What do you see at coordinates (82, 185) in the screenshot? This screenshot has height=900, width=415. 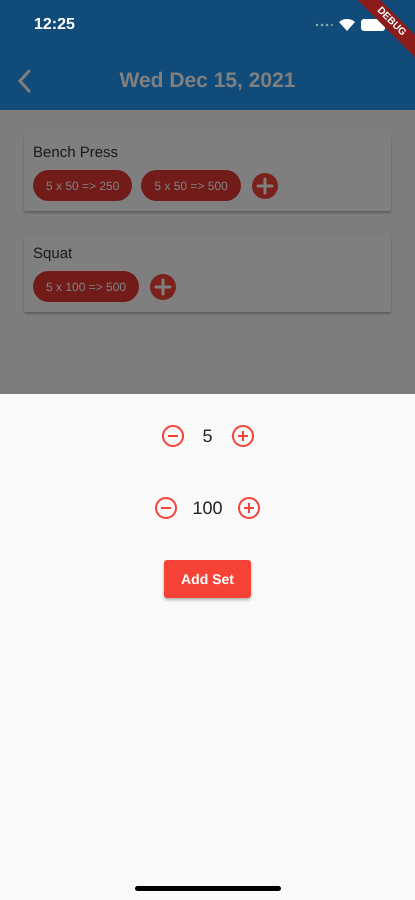 I see `set-chip: 5 x 50 => 250` at bounding box center [82, 185].